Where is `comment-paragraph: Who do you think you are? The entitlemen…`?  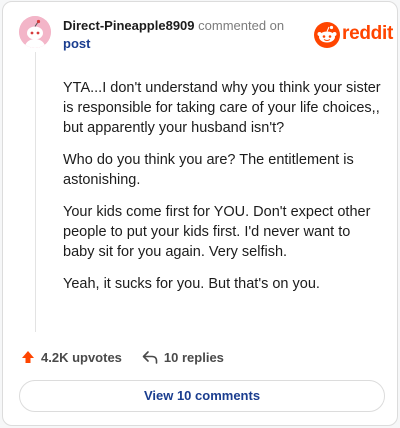 comment-paragraph: Who do you think you are? The entitlemen… is located at coordinates (208, 170).